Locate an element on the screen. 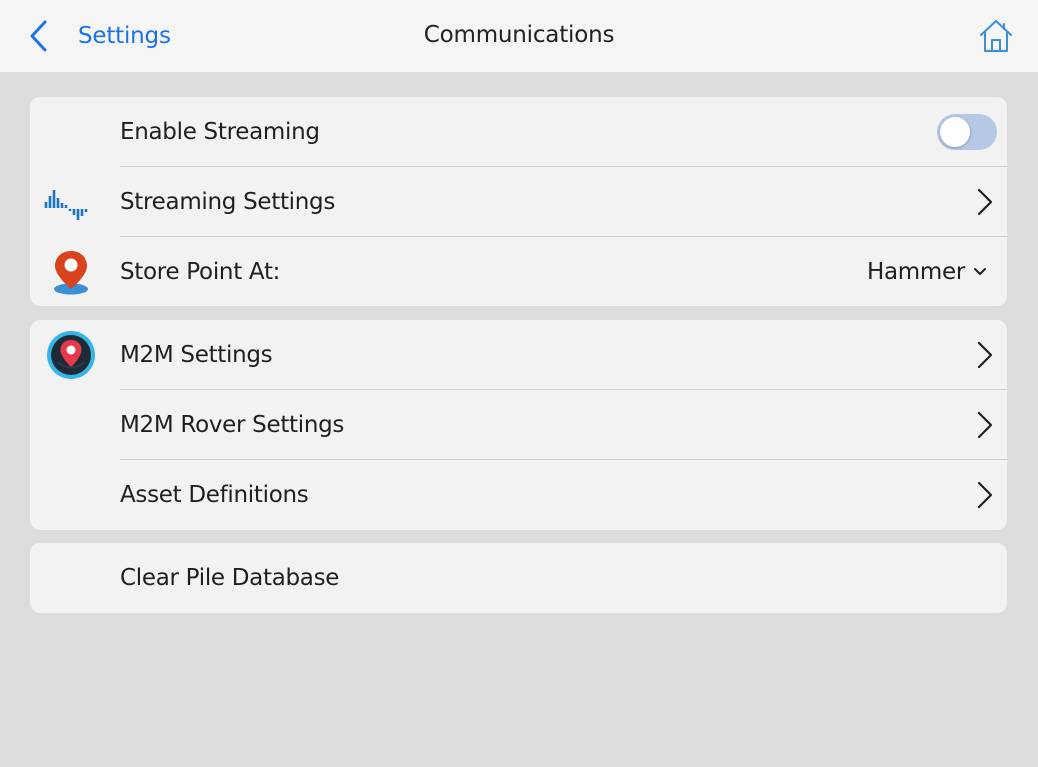 Image resolution: width=1038 pixels, height=767 pixels. clear-pile-database-row: Clear Pile Database is located at coordinates (518, 578).